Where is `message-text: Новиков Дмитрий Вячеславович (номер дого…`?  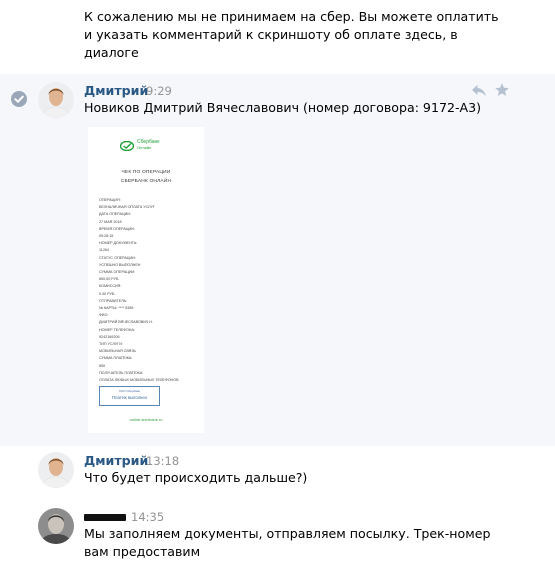
message-text: Новиков Дмитрий Вячеславович (номер дого… is located at coordinates (283, 107).